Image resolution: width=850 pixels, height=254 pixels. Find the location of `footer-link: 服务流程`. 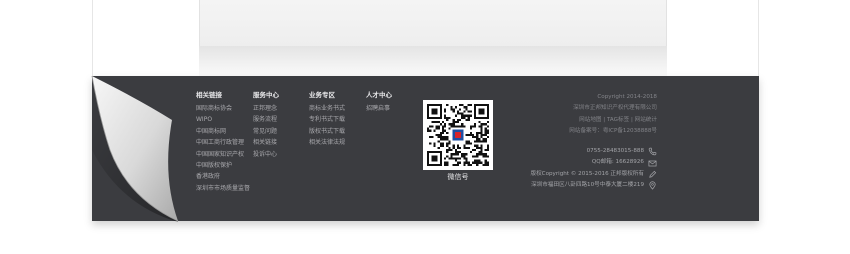

footer-link: 服务流程 is located at coordinates (266, 119).